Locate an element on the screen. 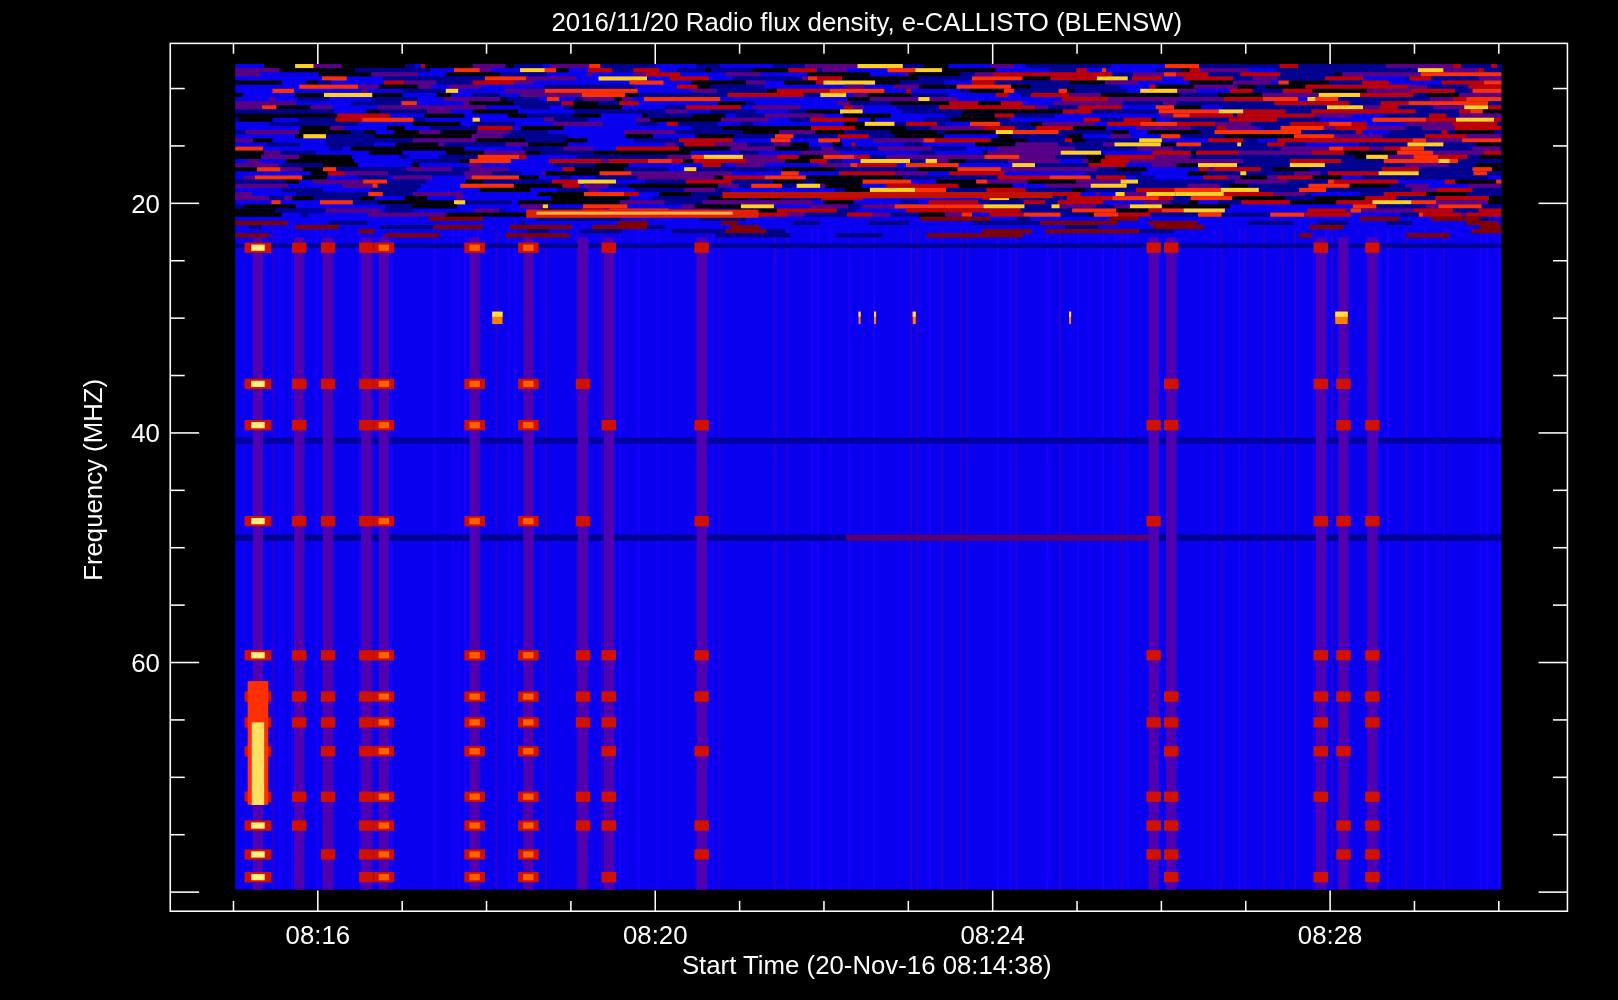 The image size is (1618, 1000). x-tick-label: 08:24 is located at coordinates (992, 935).